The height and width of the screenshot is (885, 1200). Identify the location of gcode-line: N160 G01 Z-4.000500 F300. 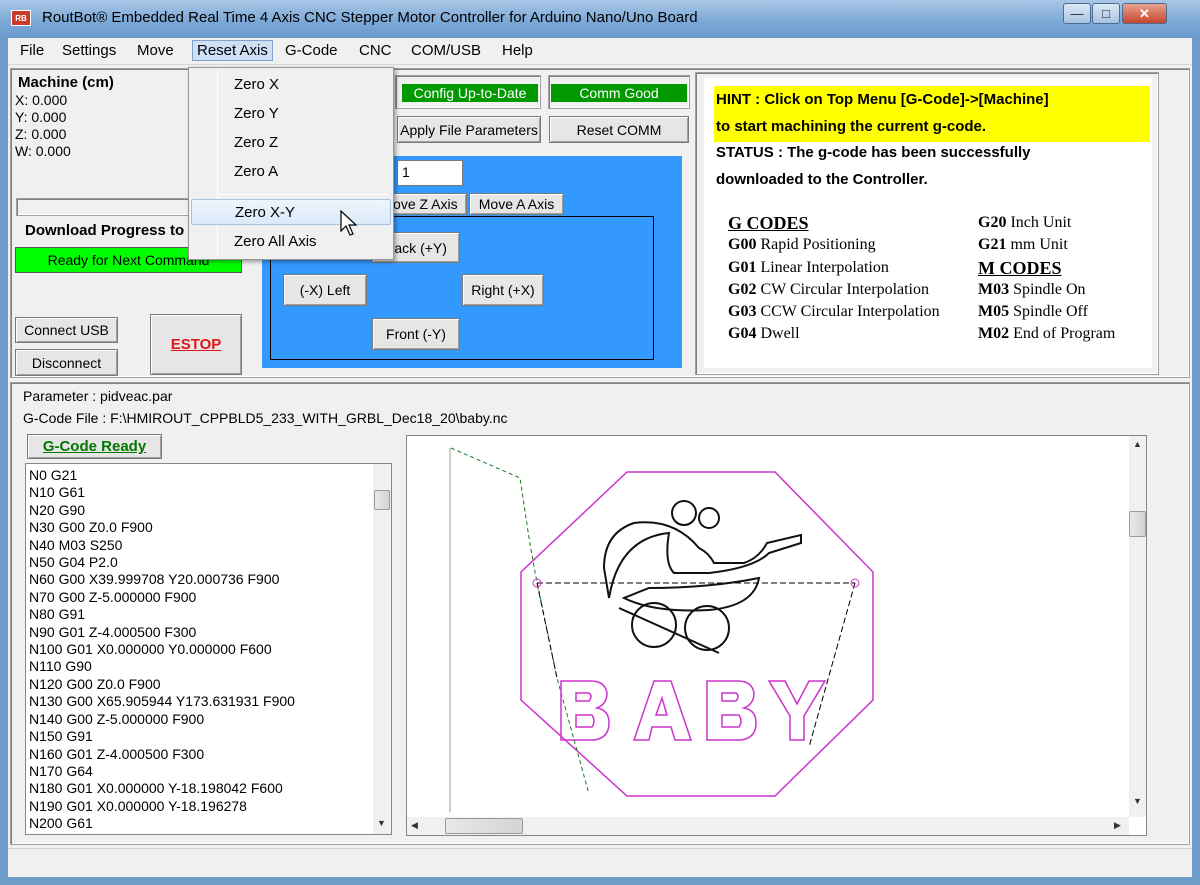
(199, 754).